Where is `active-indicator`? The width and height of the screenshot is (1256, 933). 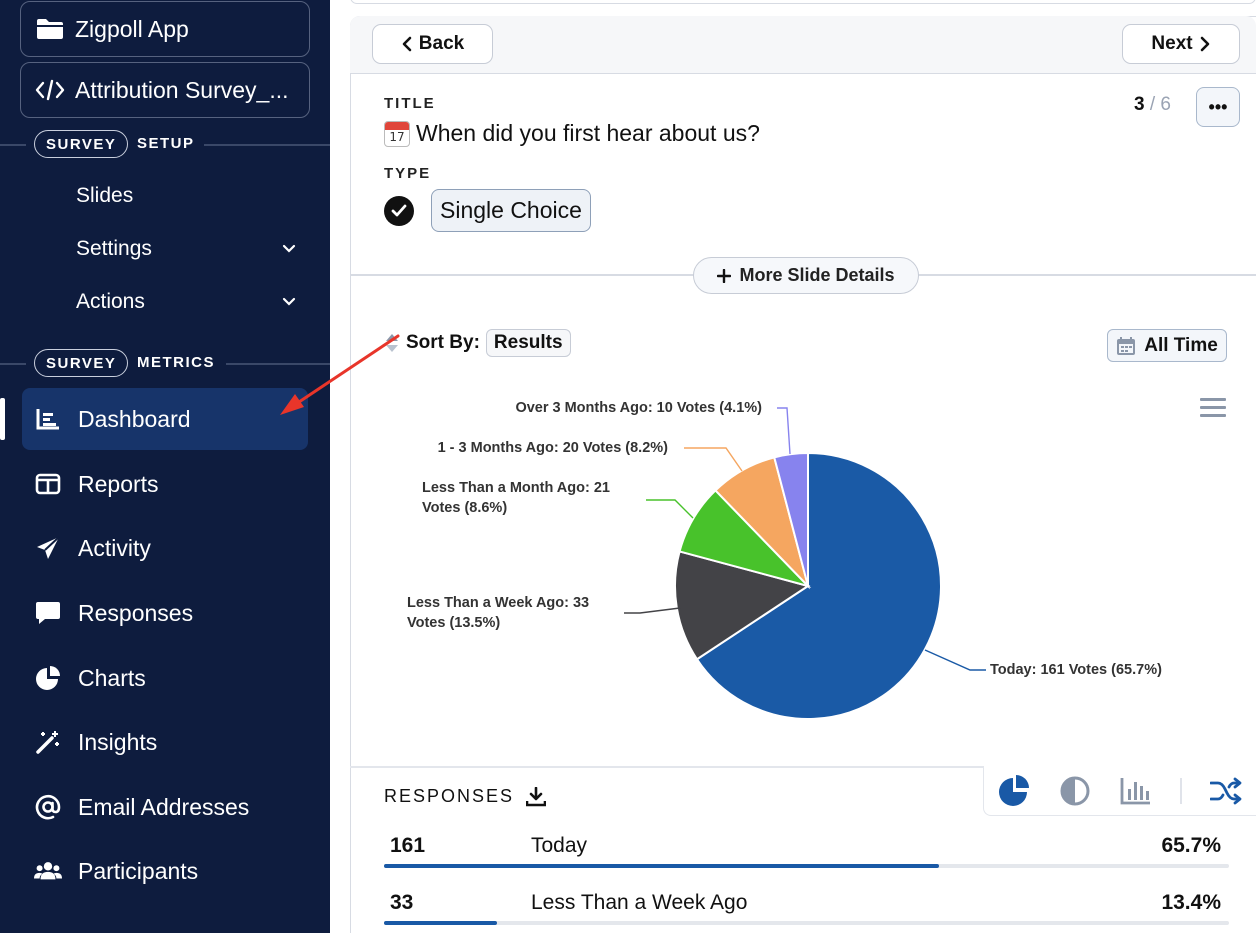
active-indicator is located at coordinates (2, 419).